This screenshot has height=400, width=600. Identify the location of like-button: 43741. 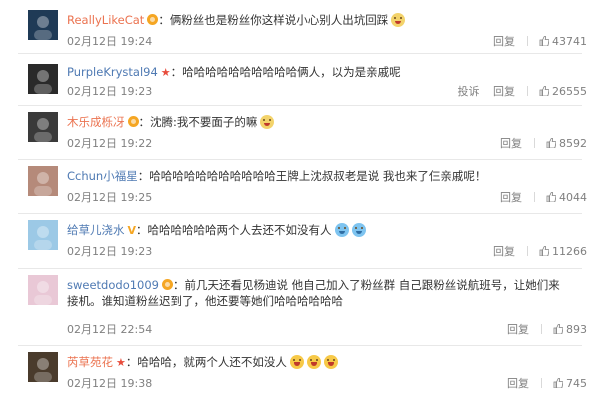
(559, 41).